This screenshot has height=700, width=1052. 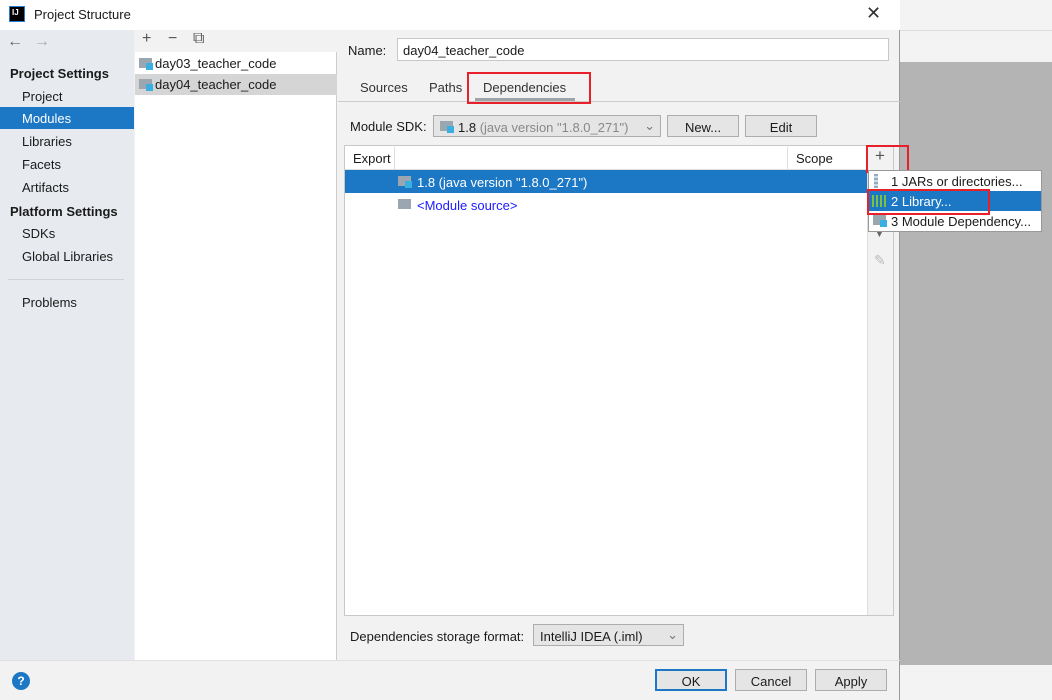 I want to click on column-export: Export, so click(x=372, y=158).